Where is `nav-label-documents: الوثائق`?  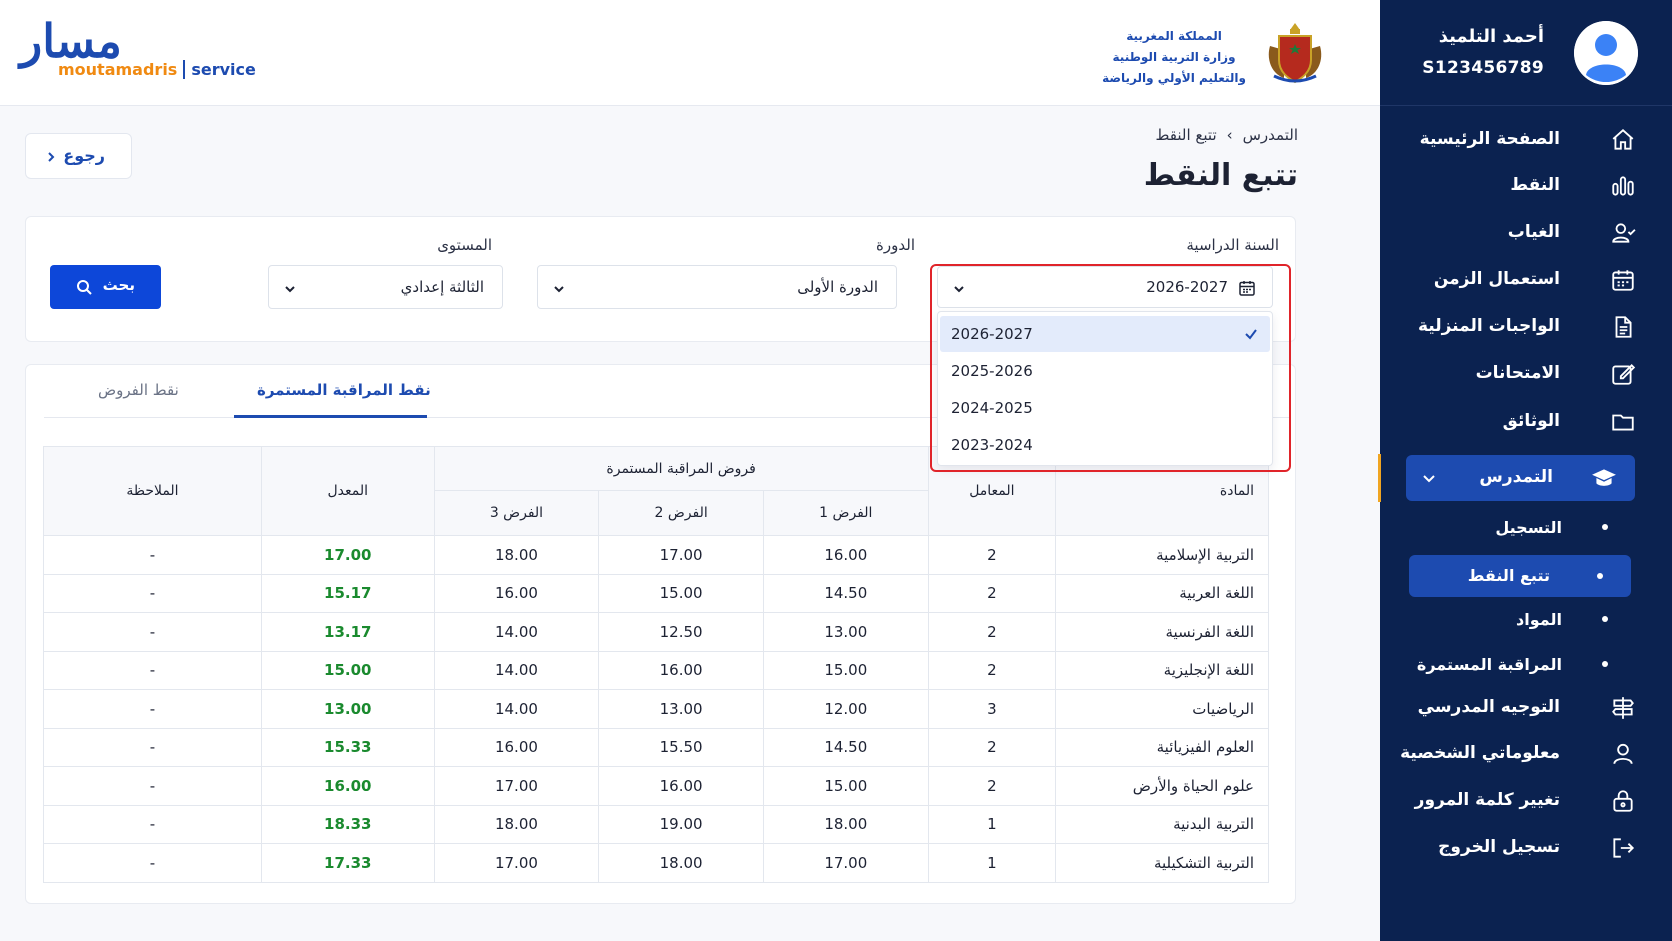 nav-label-documents: الوثائق is located at coordinates (1531, 421).